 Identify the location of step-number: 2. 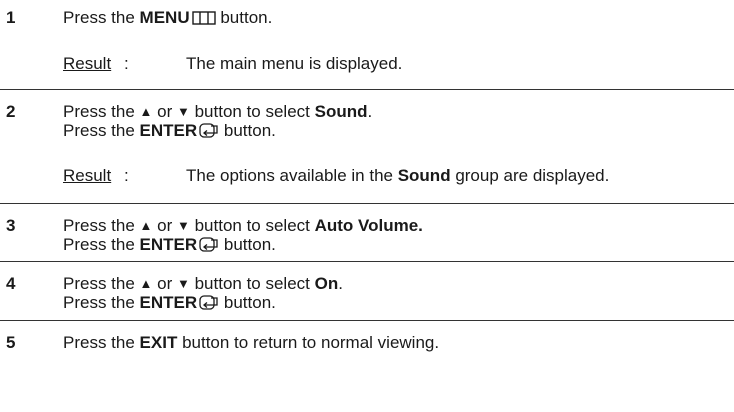
(11, 111).